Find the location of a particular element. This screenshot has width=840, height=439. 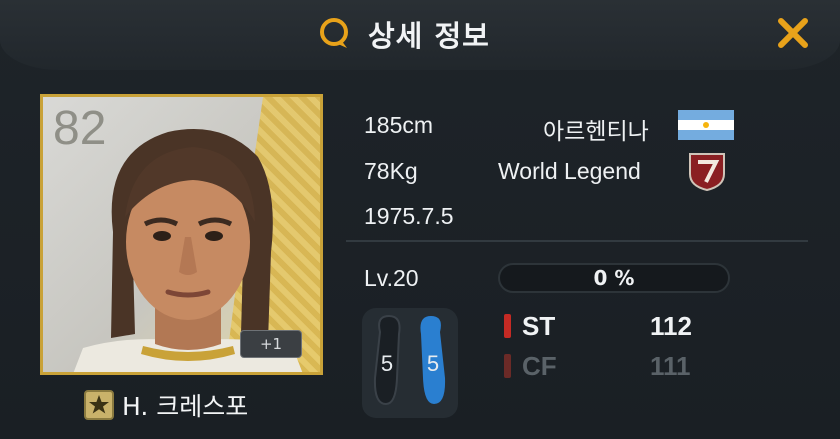

position-cf: CF is located at coordinates (539, 366).